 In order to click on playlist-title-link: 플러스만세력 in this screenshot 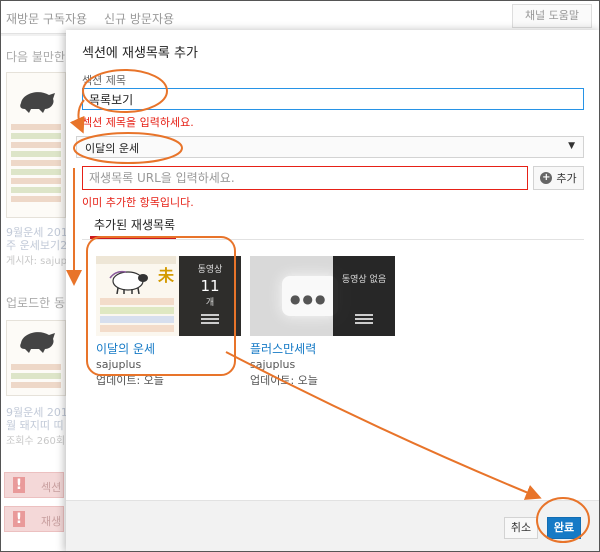, I will do `click(322, 348)`.